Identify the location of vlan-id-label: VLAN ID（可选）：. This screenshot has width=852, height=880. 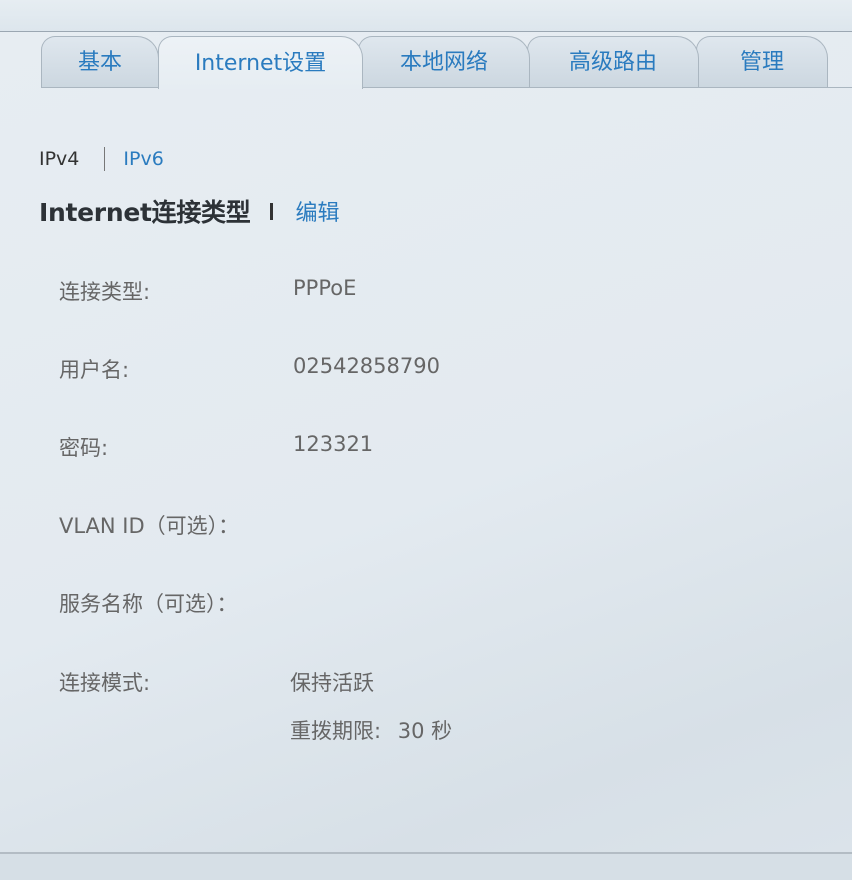
(149, 526).